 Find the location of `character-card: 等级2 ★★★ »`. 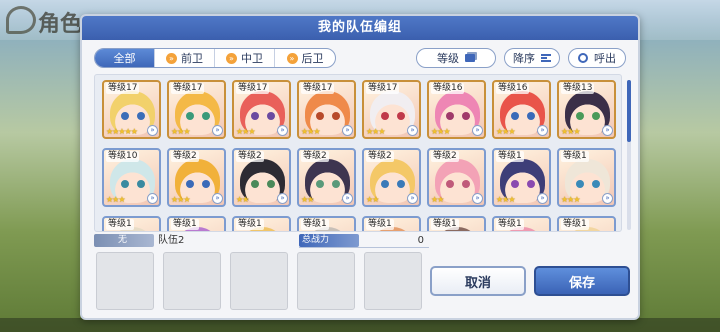

character-card: 等级2 ★★★ » is located at coordinates (196, 177).